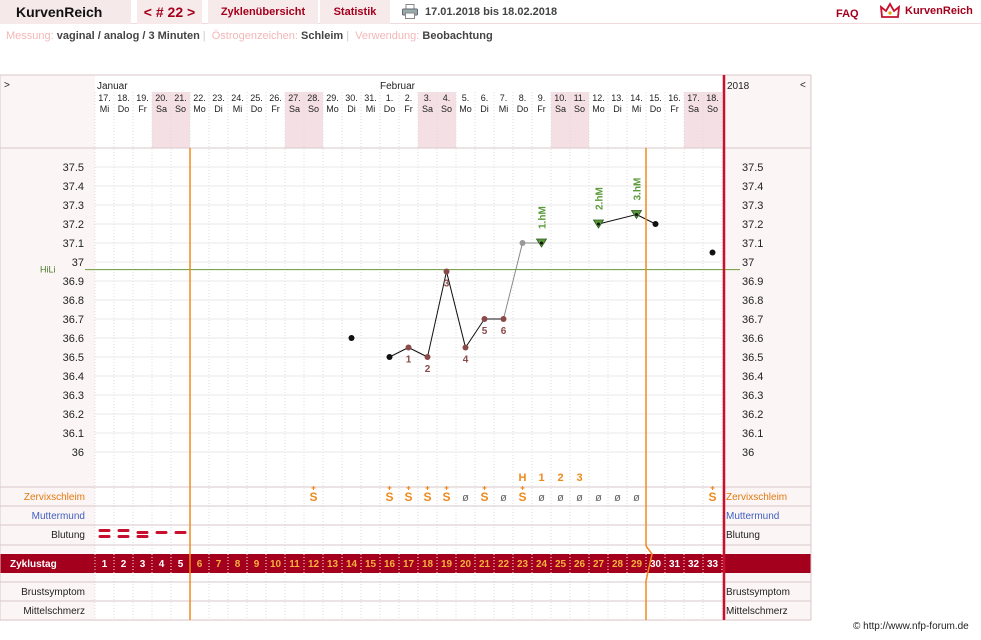 This screenshot has width=981, height=640. What do you see at coordinates (752, 358) in the screenshot?
I see `y-tick-right: 36.5` at bounding box center [752, 358].